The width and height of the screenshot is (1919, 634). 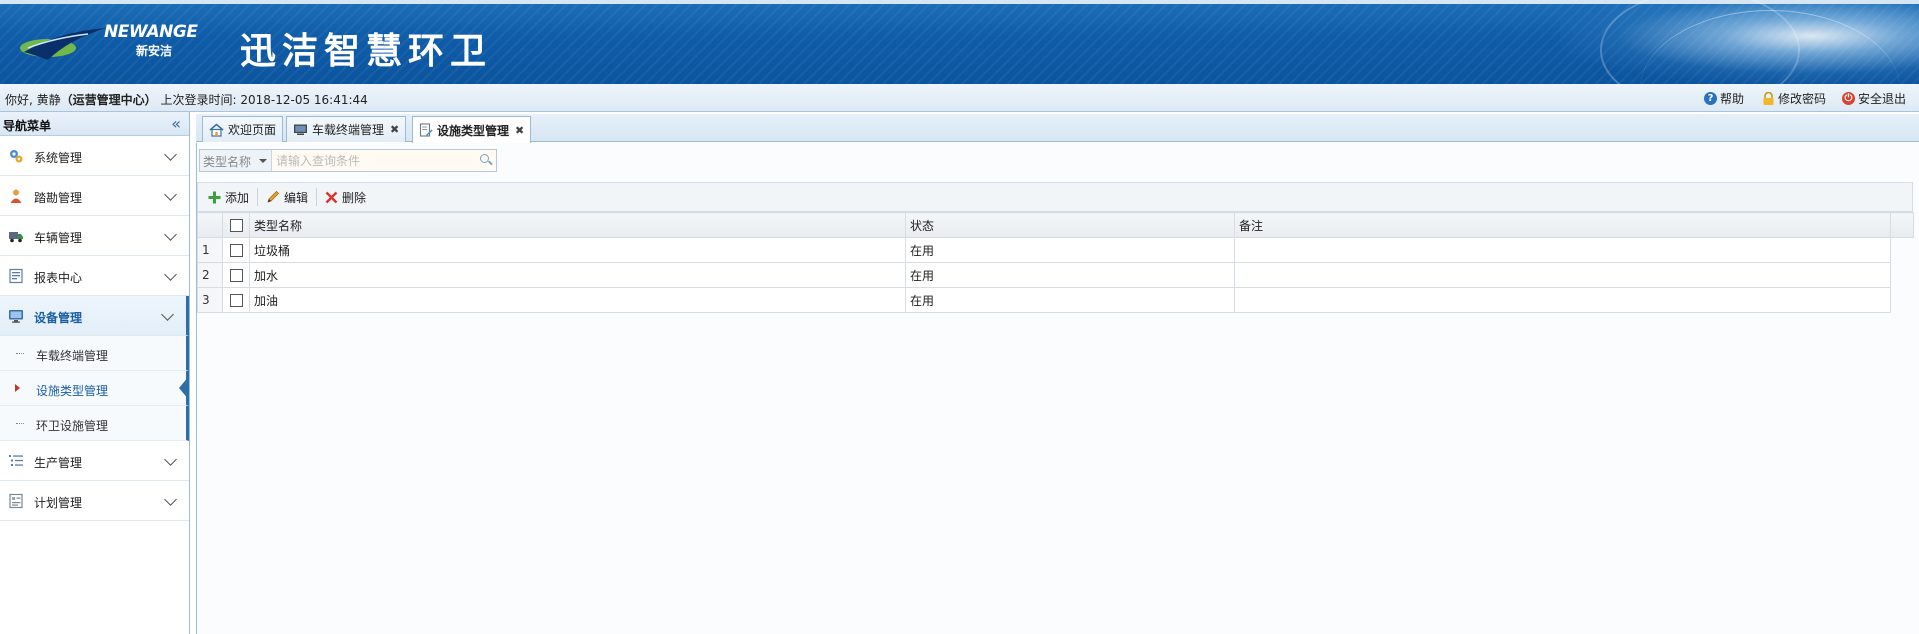 What do you see at coordinates (214, 197) in the screenshot?
I see `plus-icon` at bounding box center [214, 197].